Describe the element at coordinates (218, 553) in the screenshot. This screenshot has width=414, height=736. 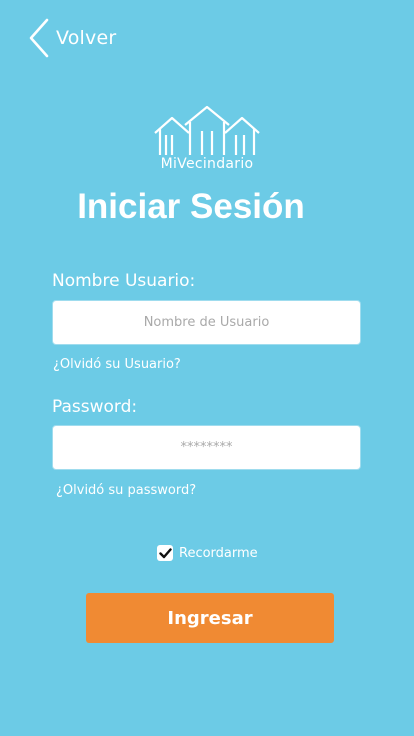
I see `remember-label: Recordarme` at that location.